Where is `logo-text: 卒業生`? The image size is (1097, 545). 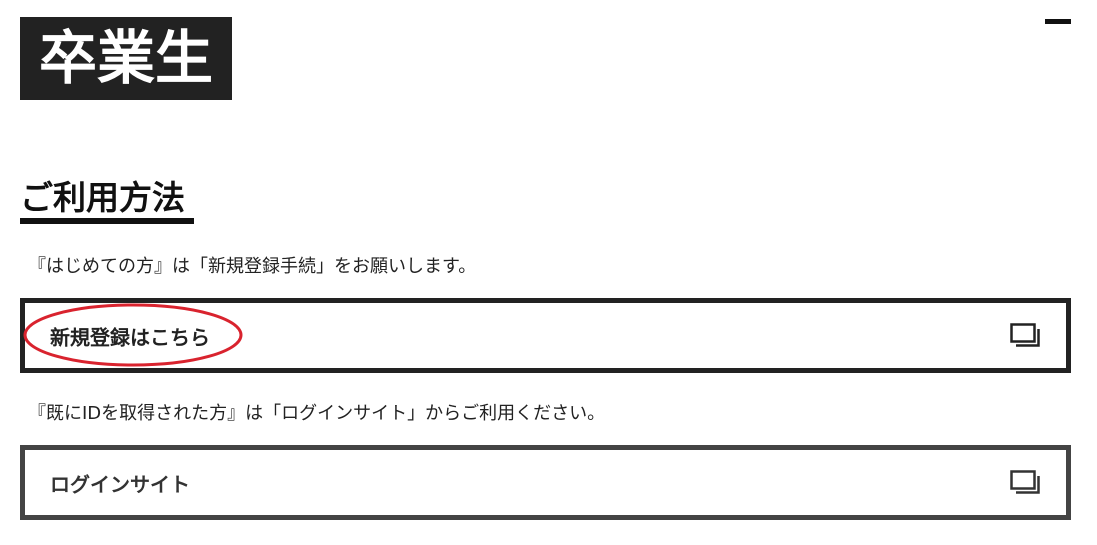
logo-text: 卒業生 is located at coordinates (125, 58).